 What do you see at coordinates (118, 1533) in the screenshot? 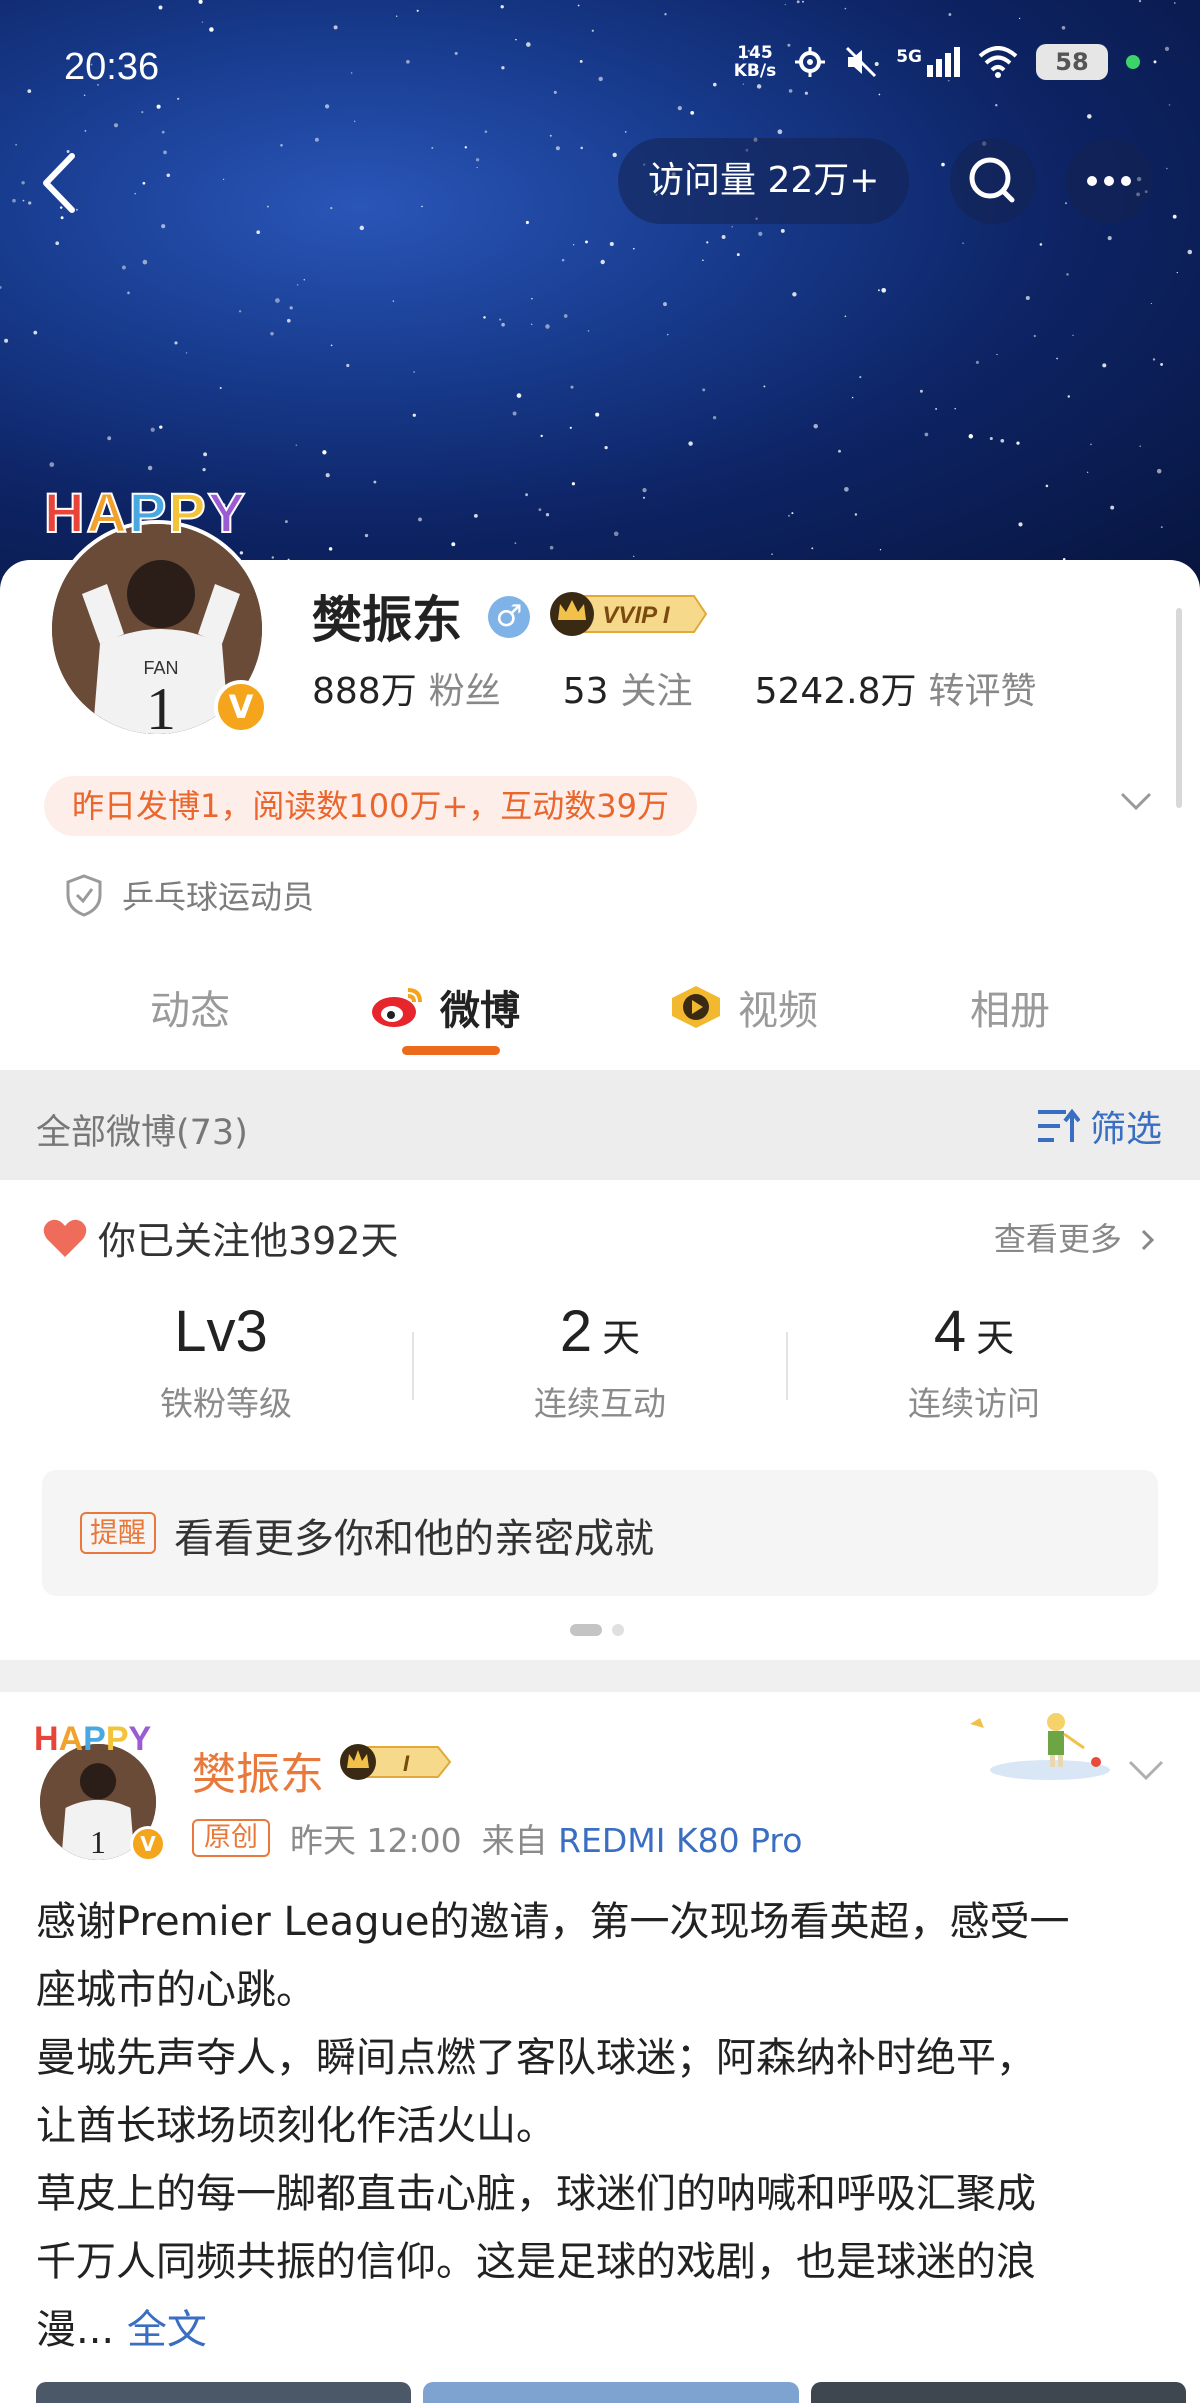
I see `reminder-tag: 提醒` at bounding box center [118, 1533].